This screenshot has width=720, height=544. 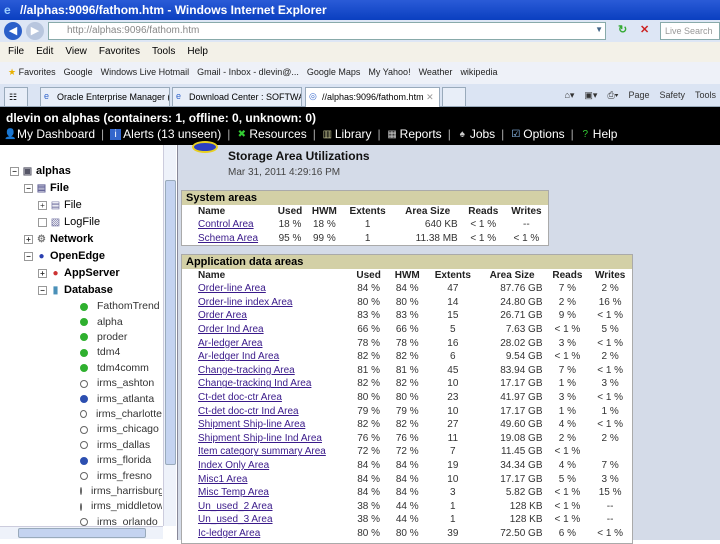 What do you see at coordinates (334, 73) in the screenshot?
I see `fav-google-maps: Google Maps` at bounding box center [334, 73].